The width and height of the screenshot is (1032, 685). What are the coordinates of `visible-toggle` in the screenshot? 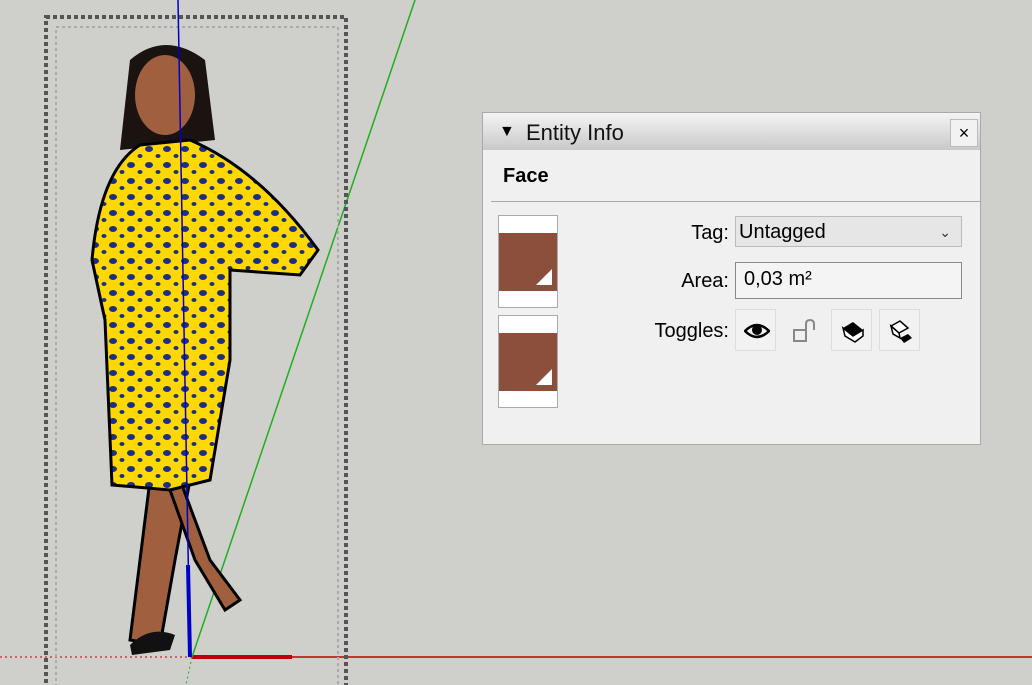 It's located at (755, 330).